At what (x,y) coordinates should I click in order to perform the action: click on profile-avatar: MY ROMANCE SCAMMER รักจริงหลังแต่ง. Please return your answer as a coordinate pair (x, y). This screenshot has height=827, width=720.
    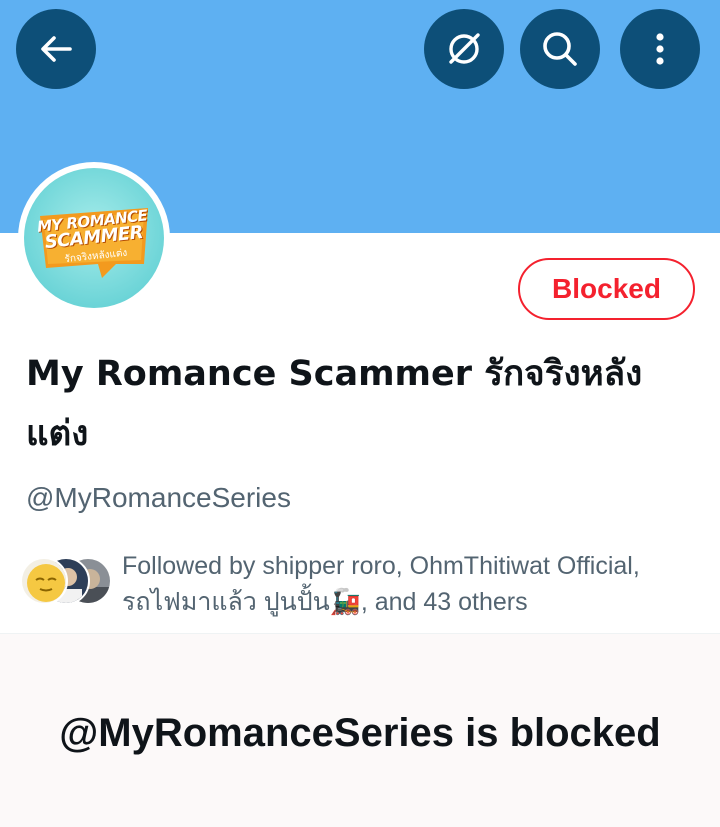
    Looking at the image, I should click on (94, 238).